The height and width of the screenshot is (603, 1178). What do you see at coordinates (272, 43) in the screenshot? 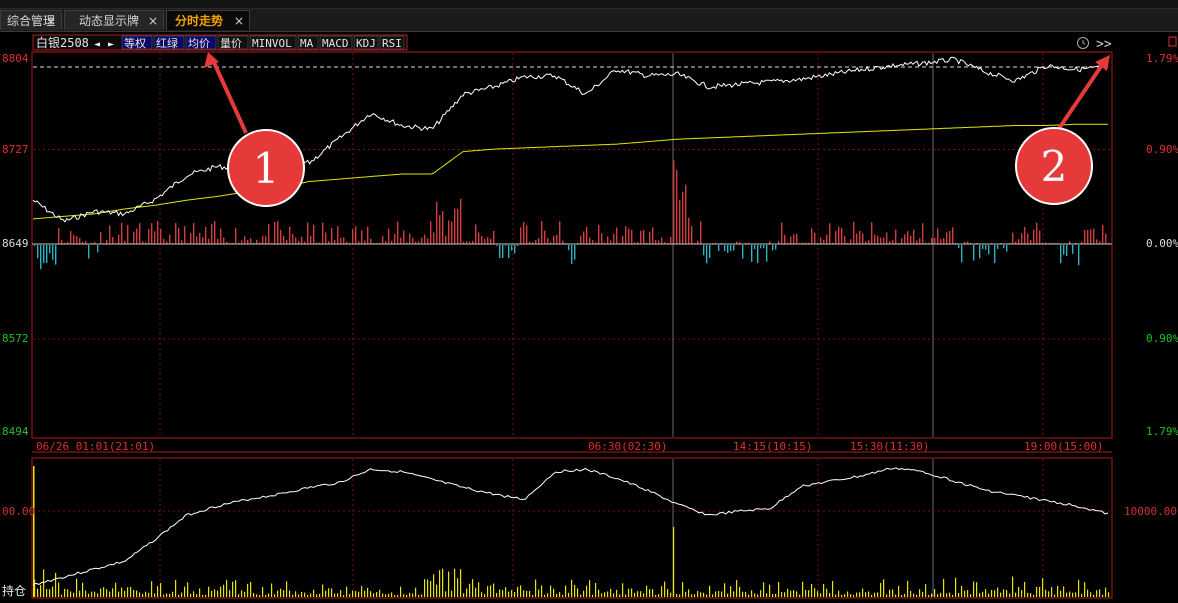
I see `toolbar-button-4: MINVOL` at bounding box center [272, 43].